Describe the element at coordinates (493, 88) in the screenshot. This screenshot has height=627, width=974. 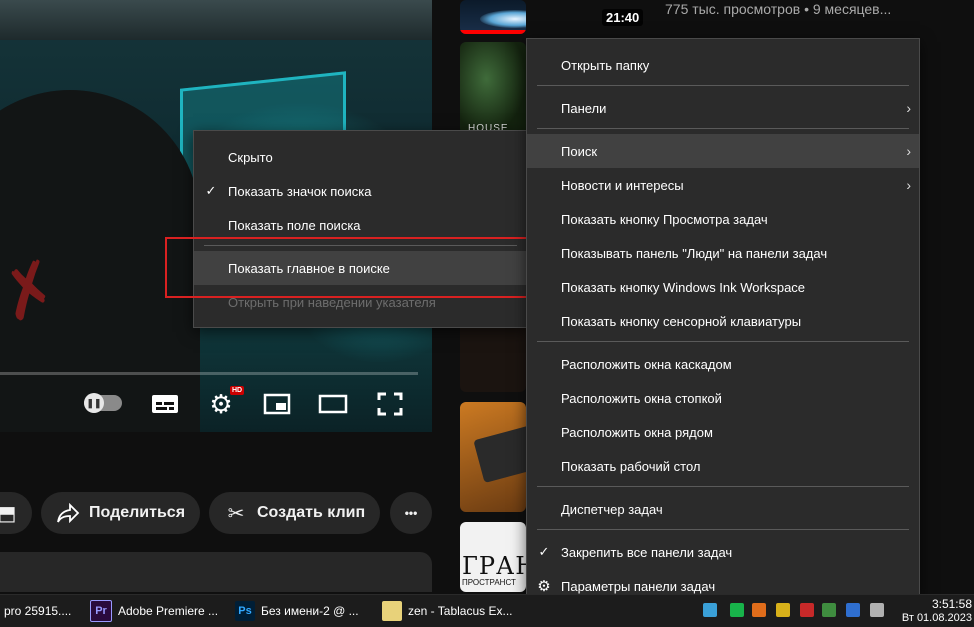
I see `recommended-thumbnail-2: HOUSE` at that location.